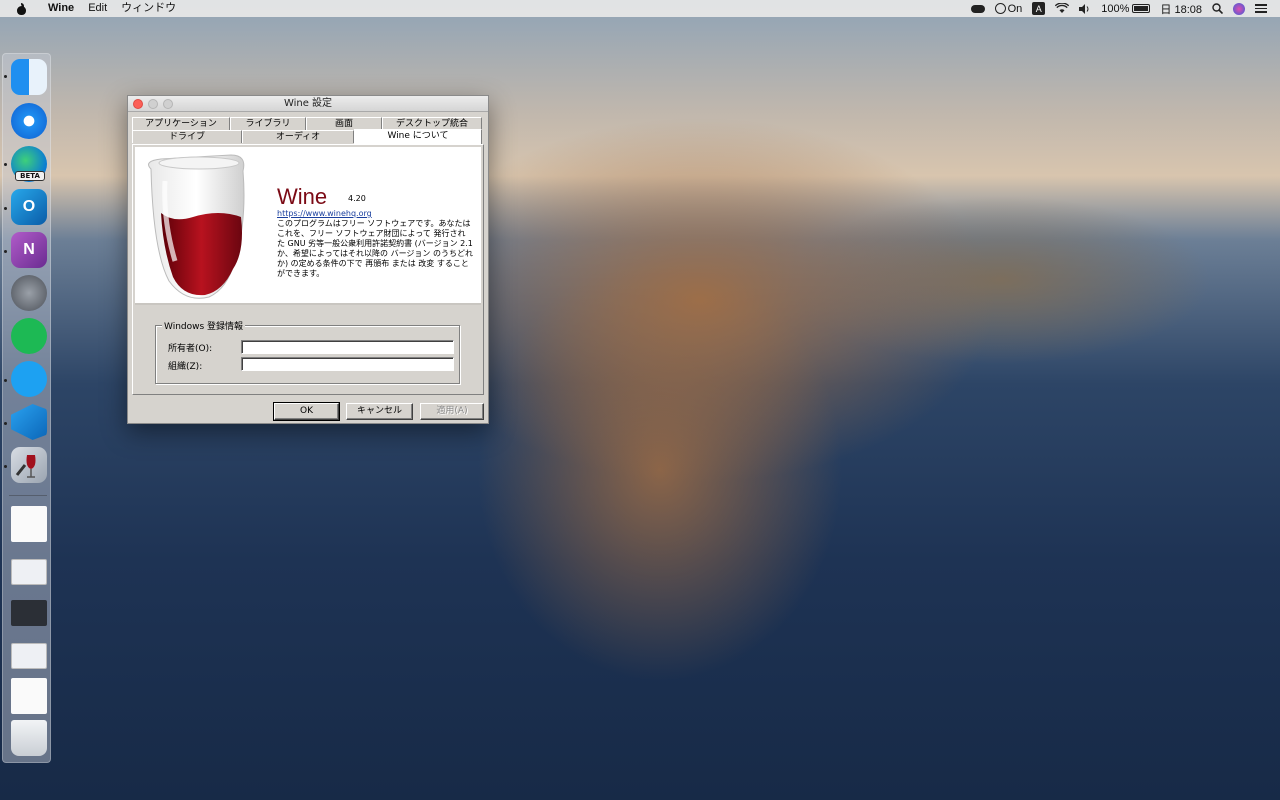 Image resolution: width=1280 pixels, height=800 pixels. What do you see at coordinates (204, 325) in the screenshot?
I see `registration-group-title: Windows 登録情報` at bounding box center [204, 325].